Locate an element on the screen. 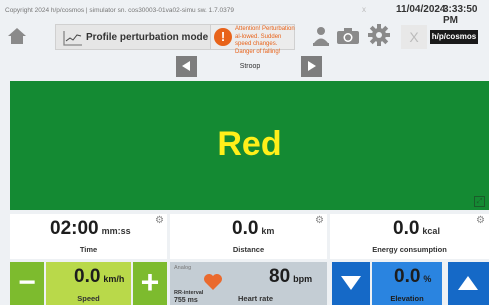 The image size is (489, 305). time-value-row: 02:00 mm:ss is located at coordinates (90, 229).